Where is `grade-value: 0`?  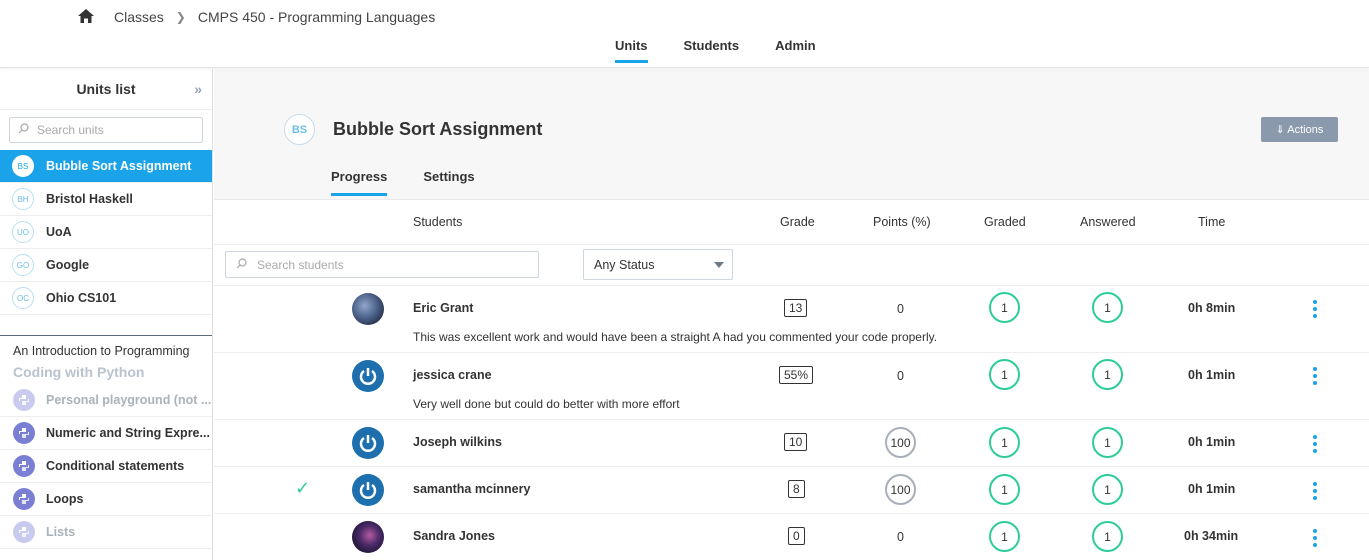
grade-value: 0 is located at coordinates (796, 536).